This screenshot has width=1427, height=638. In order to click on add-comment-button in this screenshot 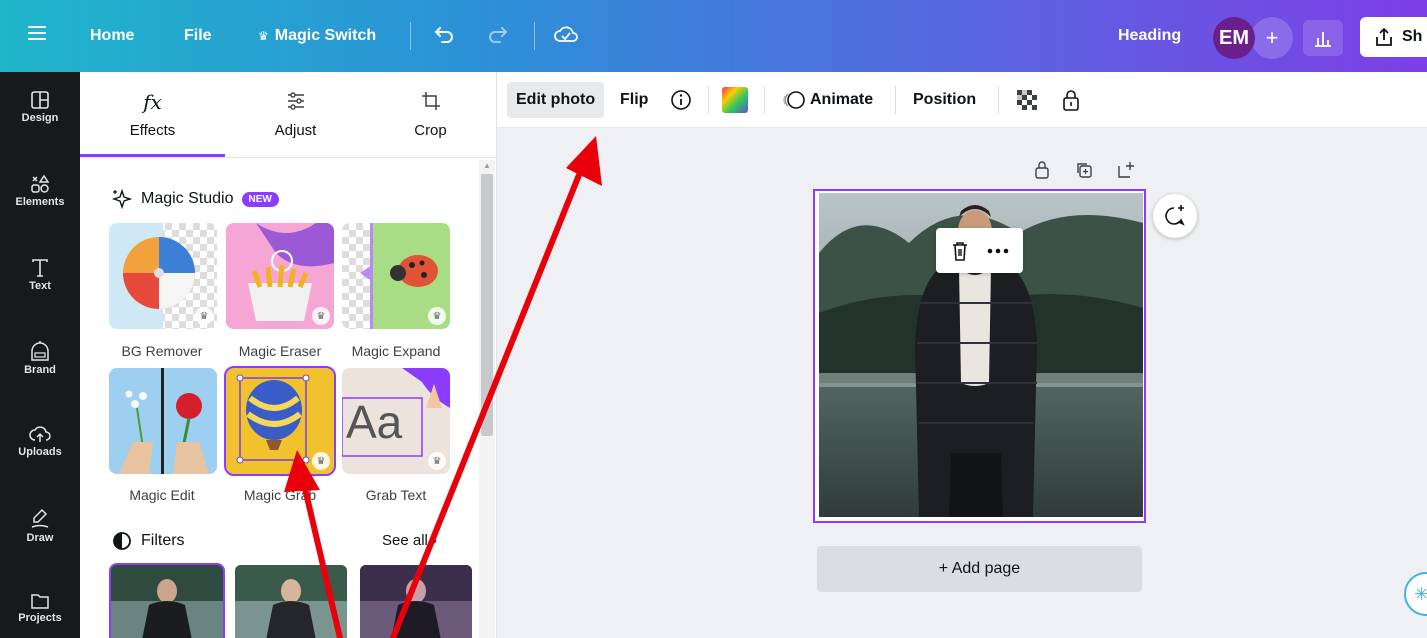, I will do `click(1175, 216)`.